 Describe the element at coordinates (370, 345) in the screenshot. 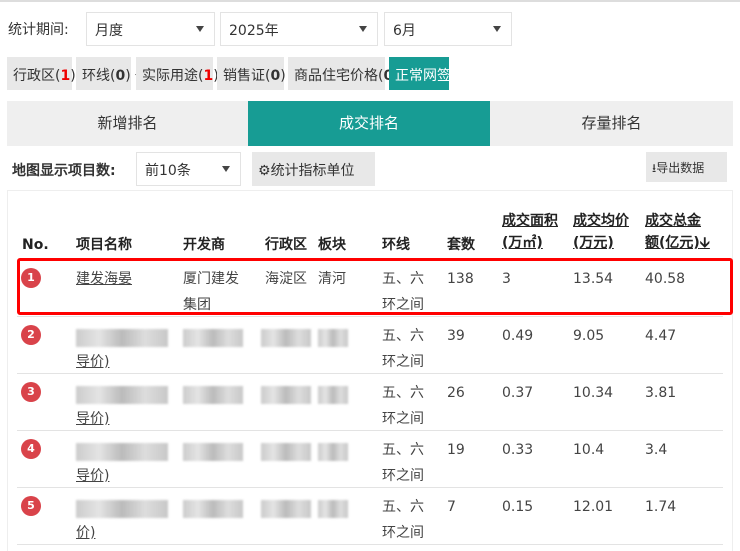

I see `table-row: 2 导价) 五、六 环之间 39 0.49 9.05 4.47` at that location.